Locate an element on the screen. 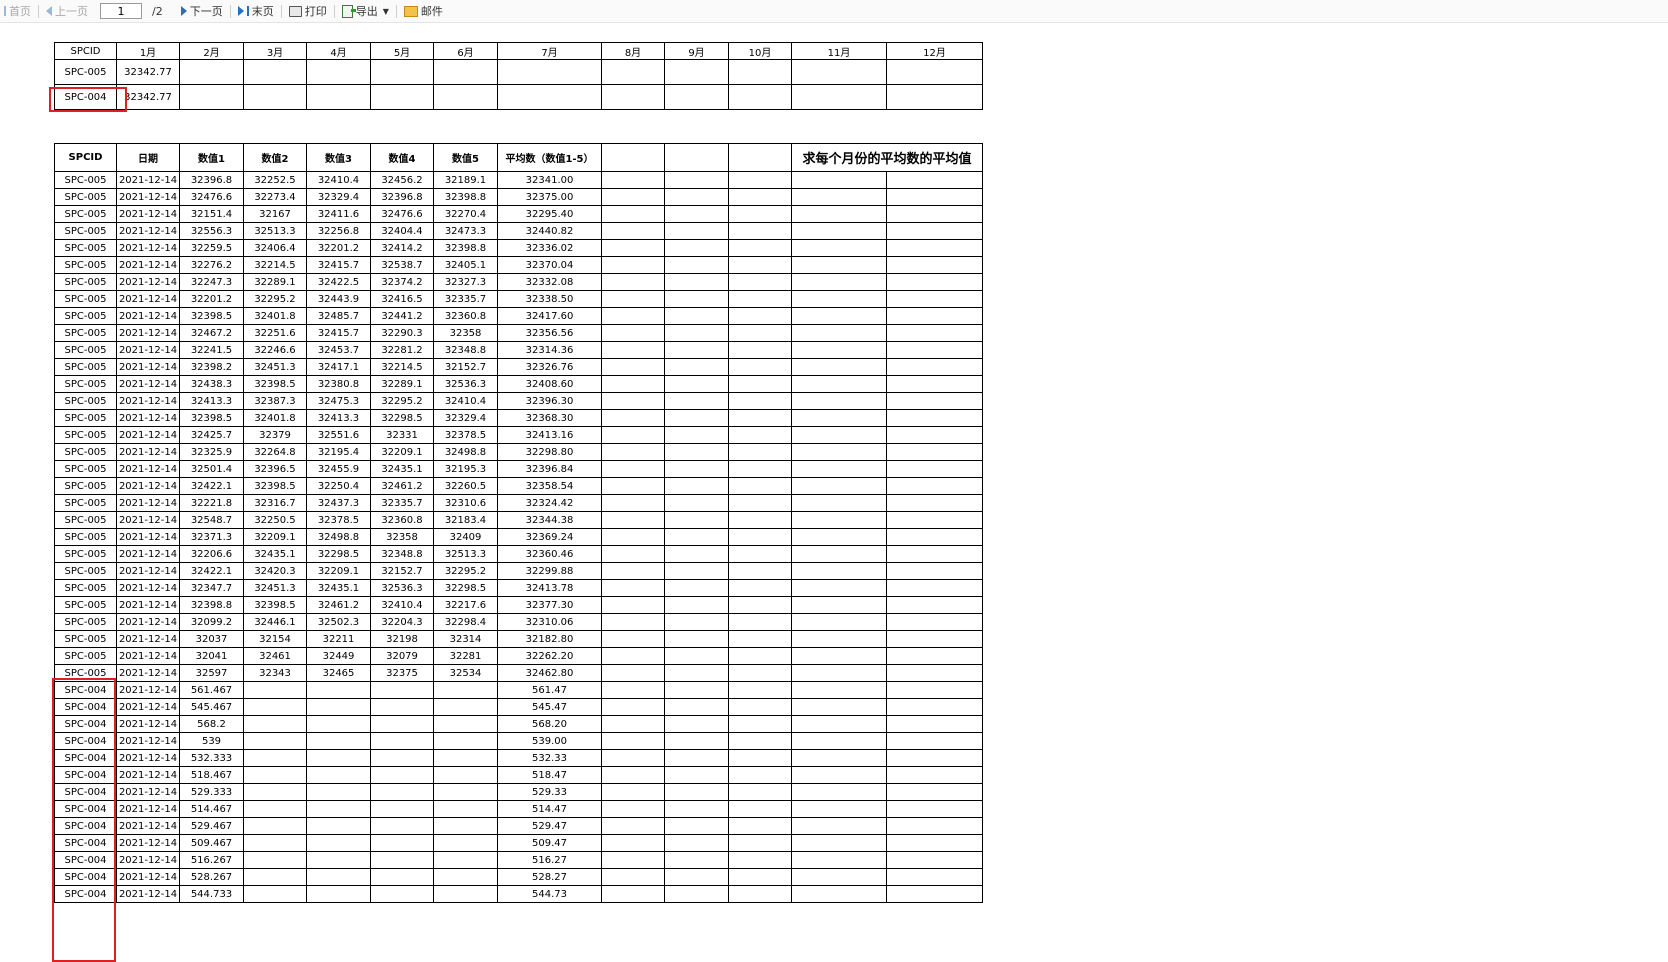 The image size is (1668, 962). detail-cell: 32375 is located at coordinates (402, 673).